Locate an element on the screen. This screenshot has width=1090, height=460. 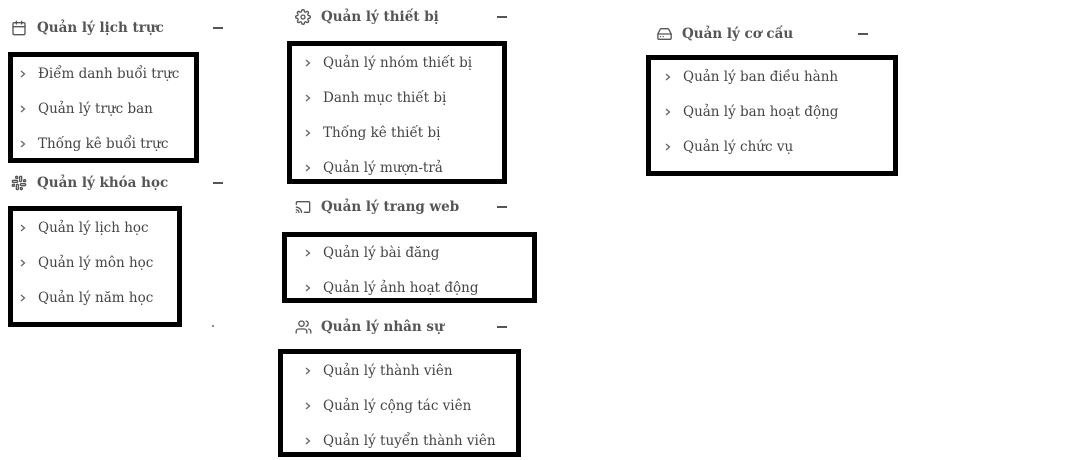
section-header-thiet-bi: Quản lý thiết bị is located at coordinates (366, 17).